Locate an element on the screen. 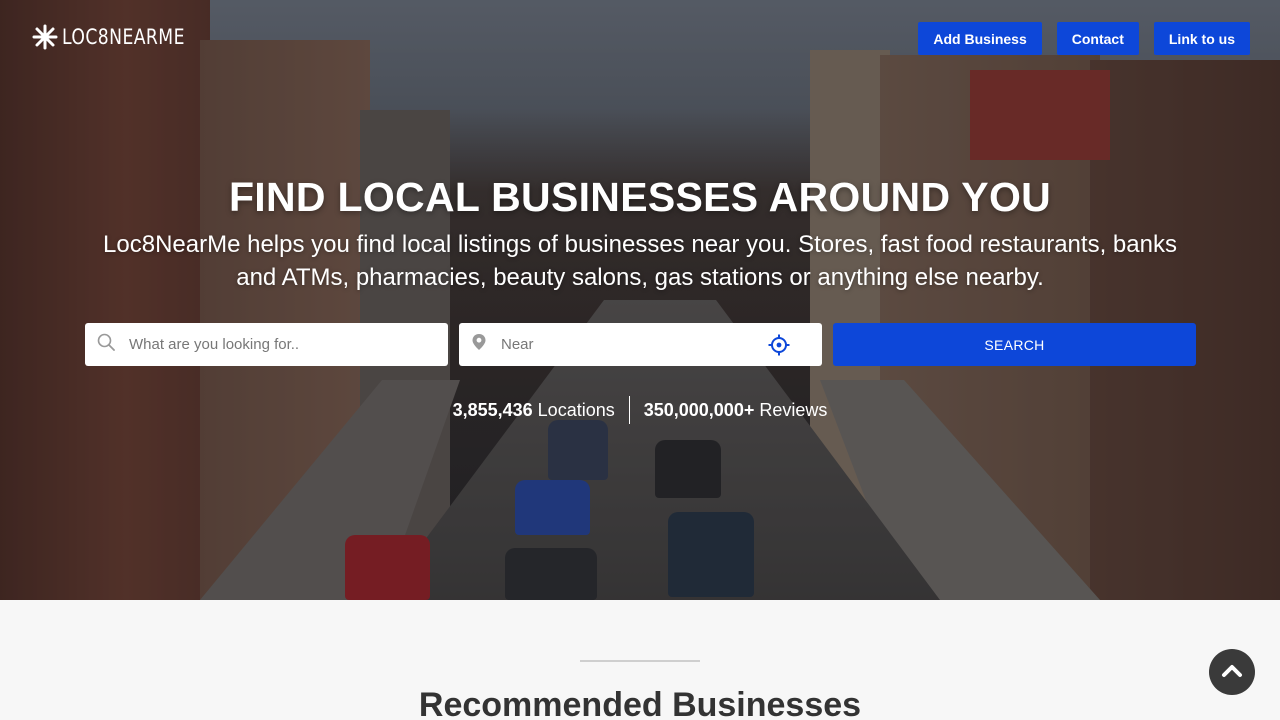  locations-stat: 3,855,436 Locations is located at coordinates (534, 410).